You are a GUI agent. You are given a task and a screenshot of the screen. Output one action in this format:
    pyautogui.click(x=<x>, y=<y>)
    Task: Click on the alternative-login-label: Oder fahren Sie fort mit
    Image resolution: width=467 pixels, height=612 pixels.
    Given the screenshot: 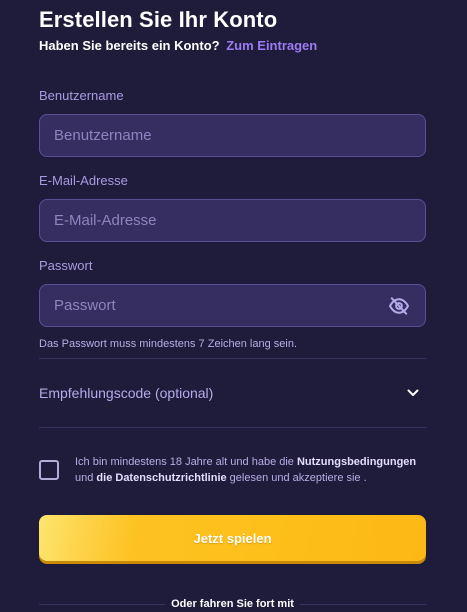 What is the action you would take?
    pyautogui.click(x=232, y=604)
    